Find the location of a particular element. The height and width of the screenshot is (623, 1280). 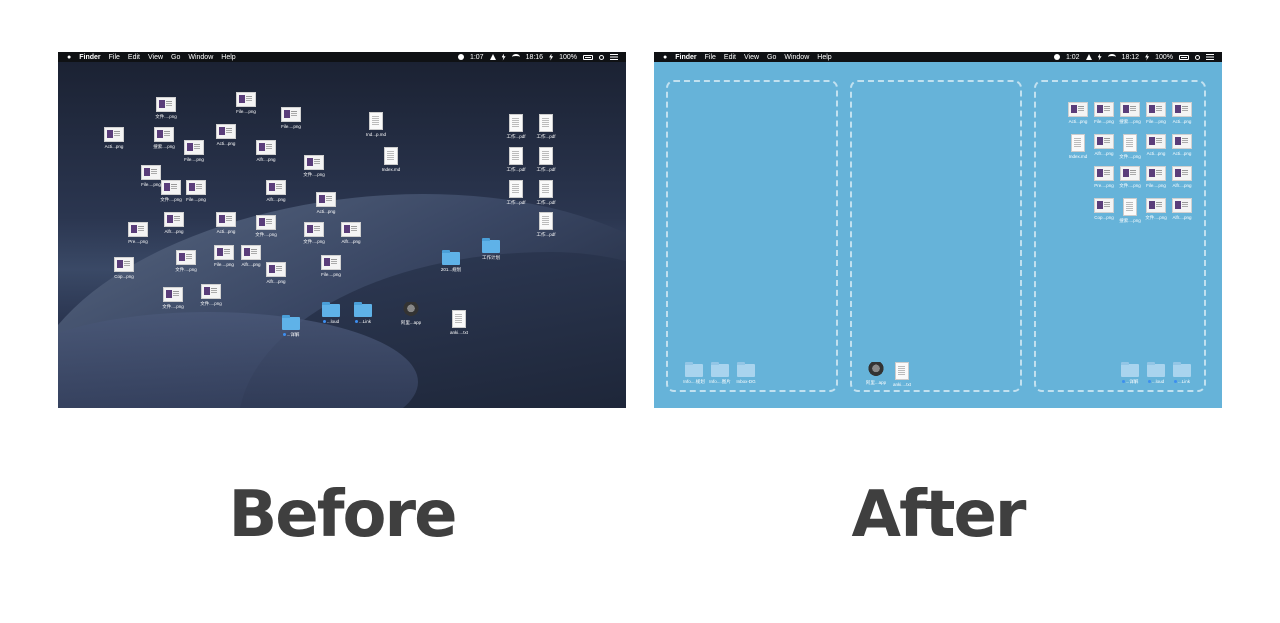

file-label-text: 工作...pdf is located at coordinates (516, 169).